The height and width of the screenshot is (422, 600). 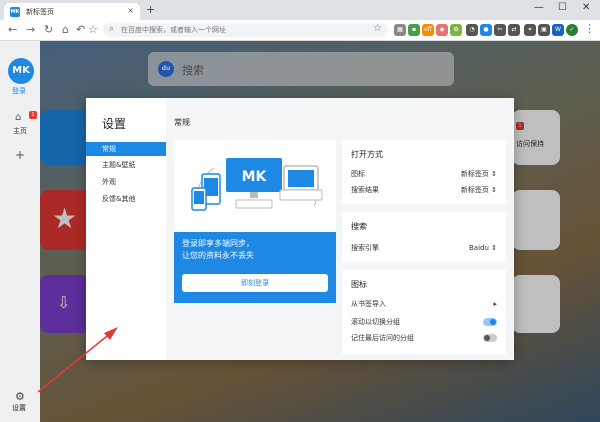 I want to click on address-bar: ⌕ ☆, so click(x=245, y=30).